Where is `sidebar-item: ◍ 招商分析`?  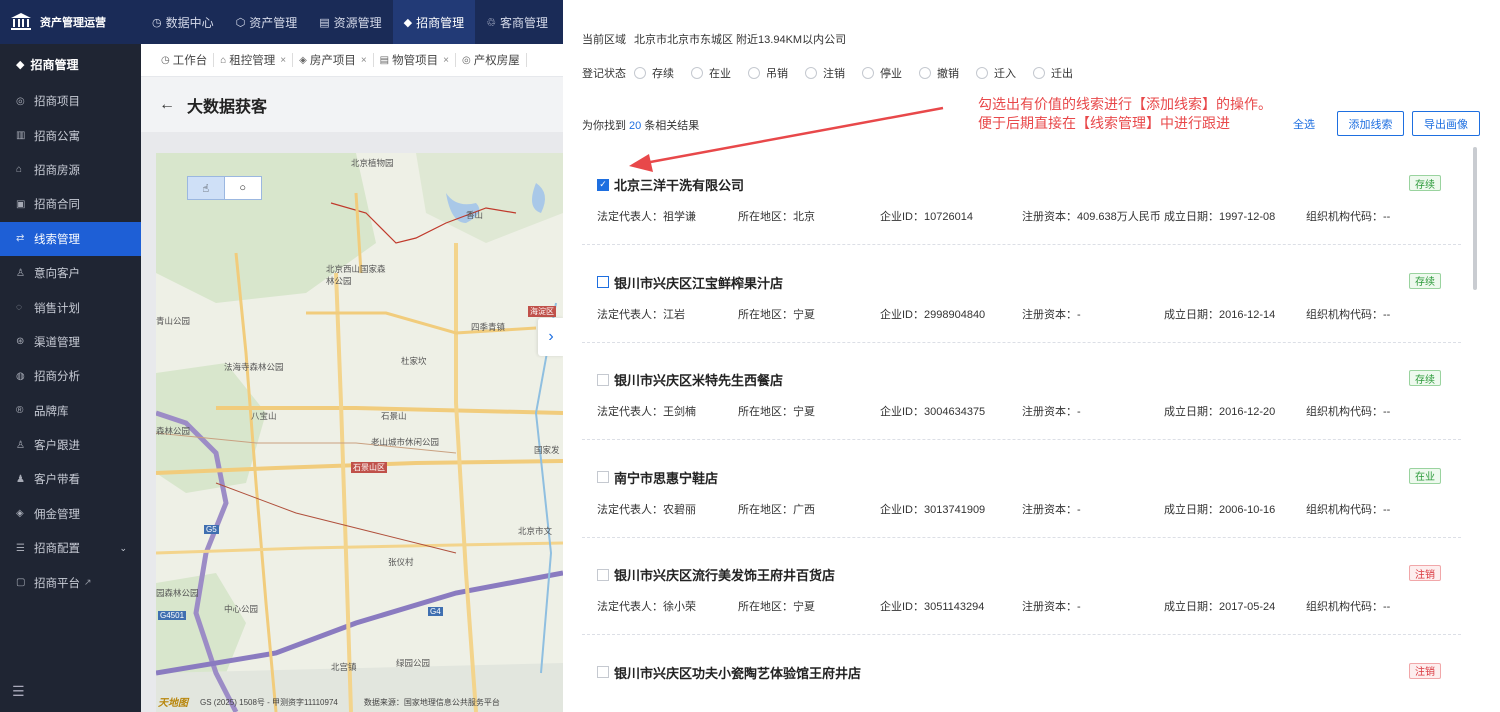 sidebar-item: ◍ 招商分析 is located at coordinates (70, 376).